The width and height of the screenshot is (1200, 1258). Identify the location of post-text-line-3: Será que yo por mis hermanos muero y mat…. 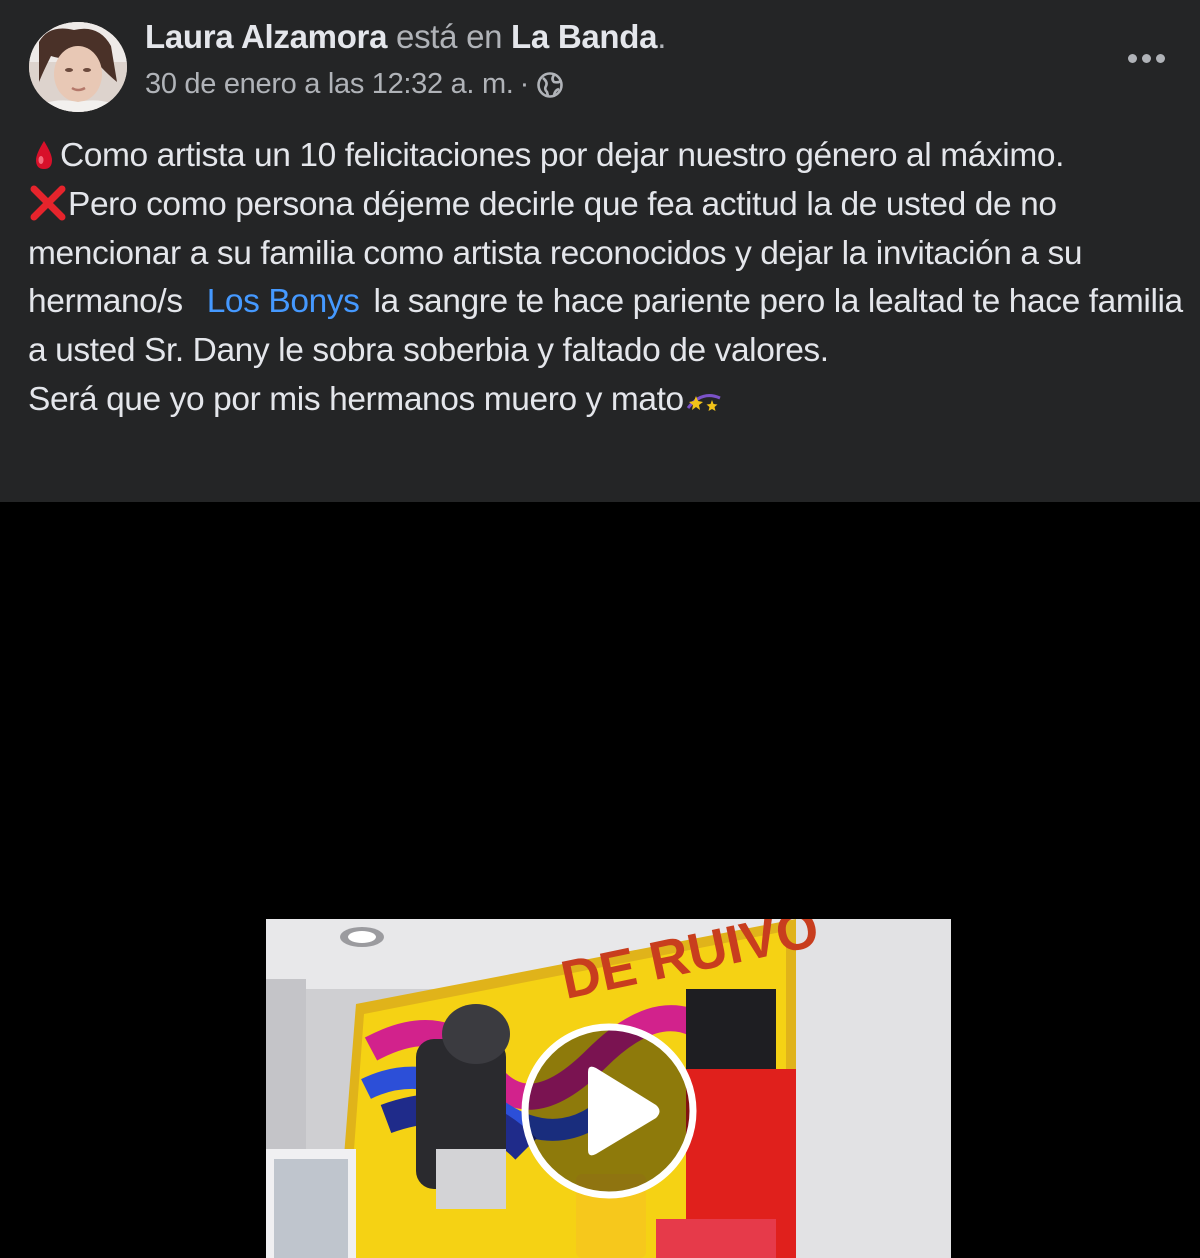
(356, 399).